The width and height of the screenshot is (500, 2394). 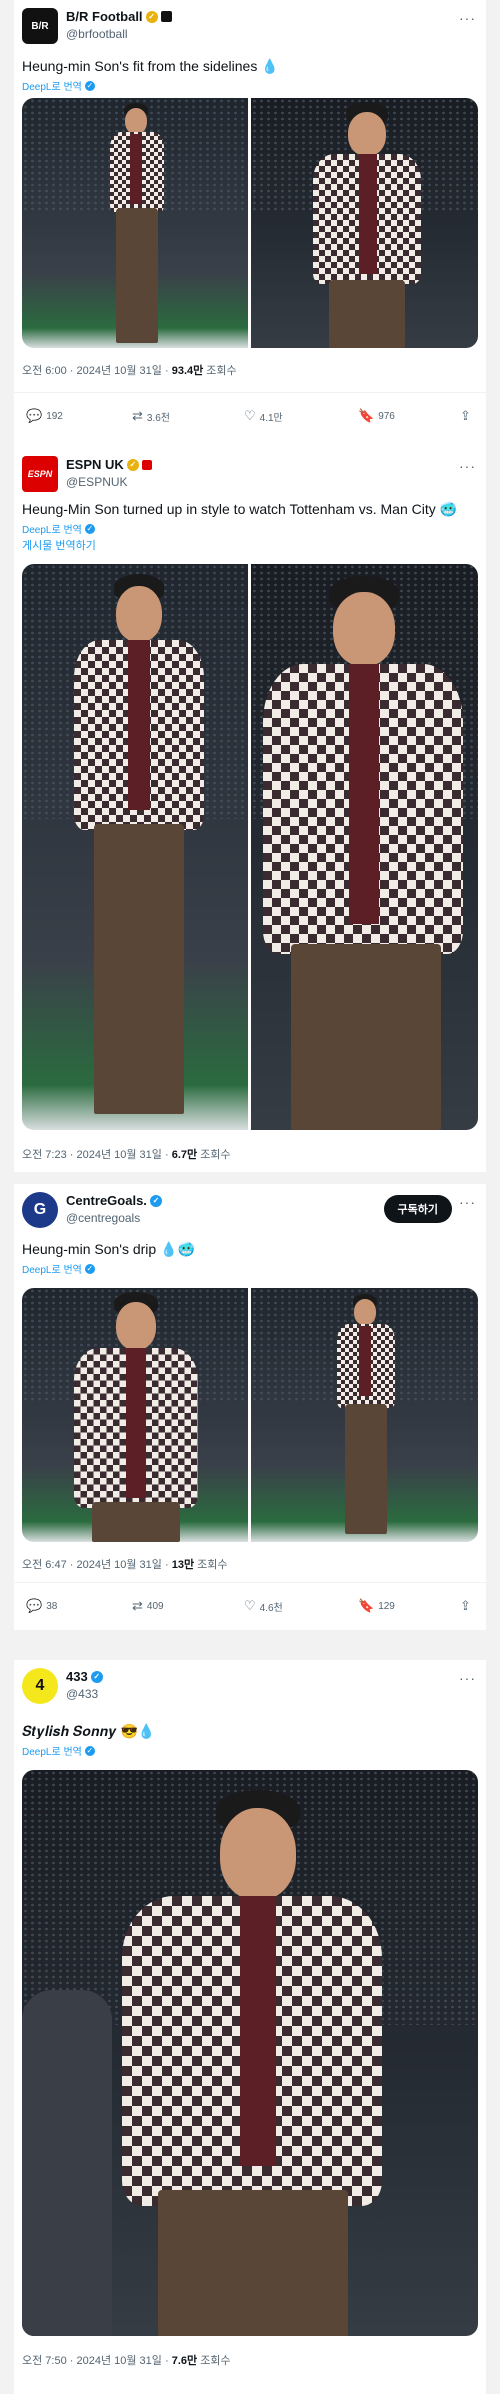 What do you see at coordinates (250, 26) in the screenshot?
I see `tweet-header: B/R B/R Football ✓ @brfootball ···` at bounding box center [250, 26].